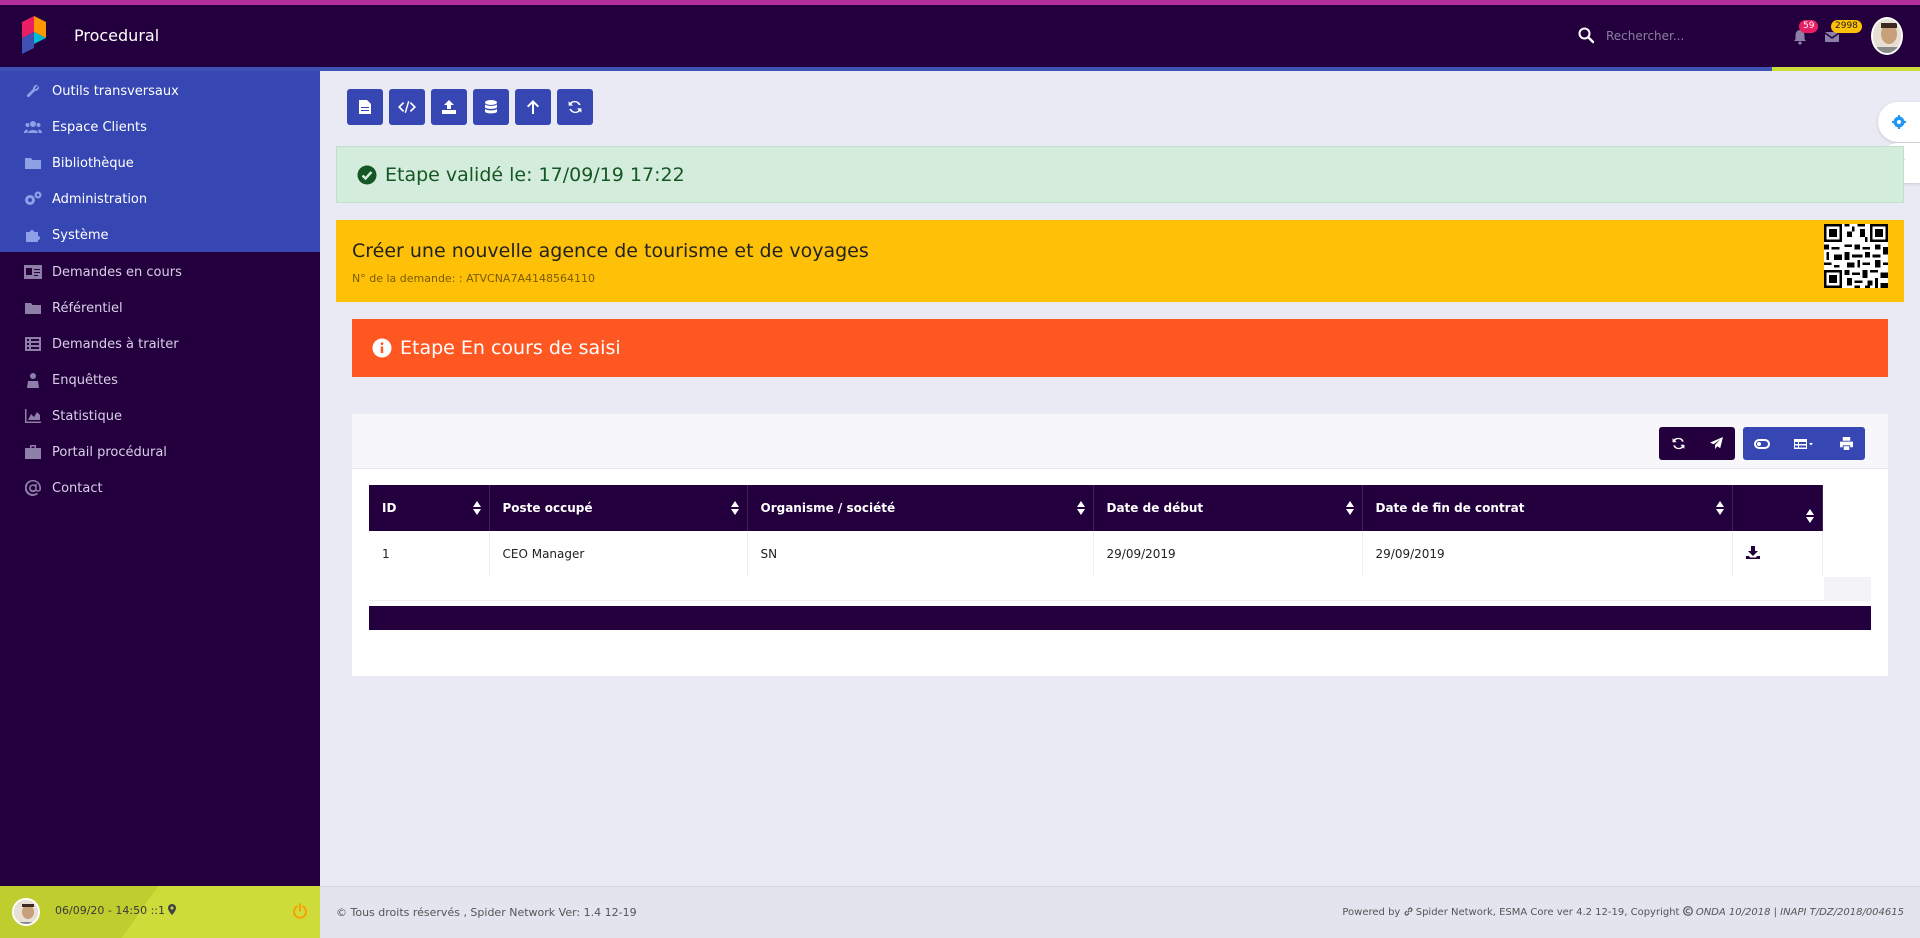 This screenshot has height=938, width=1920. I want to click on cell-poste: CEO Manager, so click(618, 554).